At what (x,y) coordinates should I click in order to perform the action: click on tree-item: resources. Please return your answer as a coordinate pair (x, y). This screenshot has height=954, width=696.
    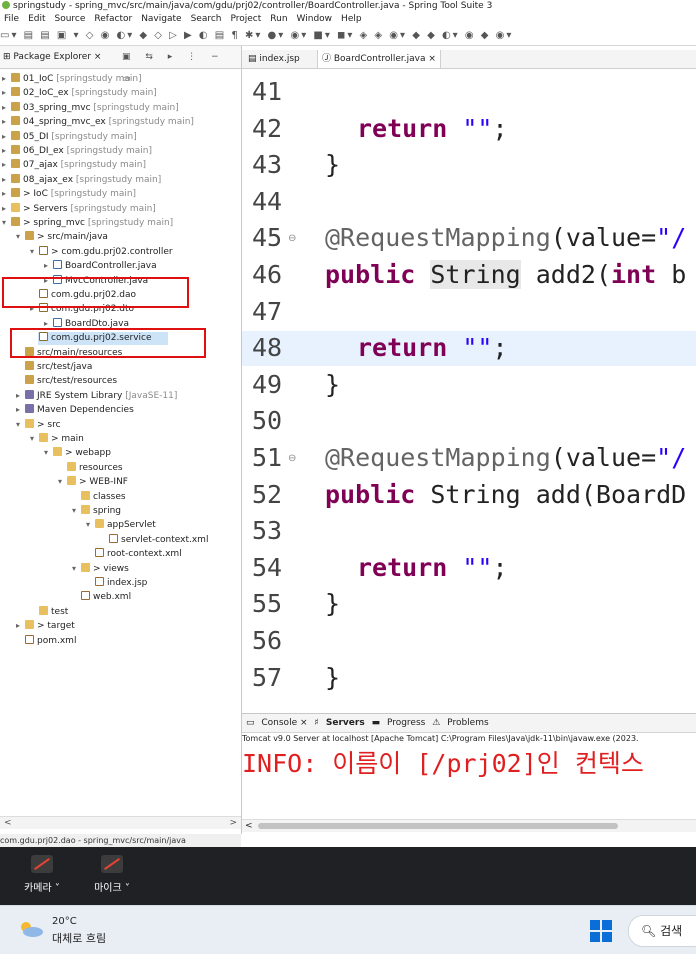
    Looking at the image, I should click on (90, 468).